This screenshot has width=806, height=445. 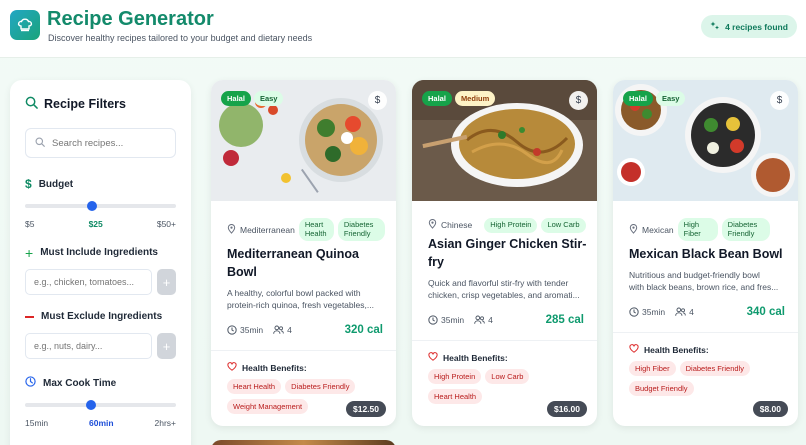 I want to click on minus-icon, so click(x=29, y=316).